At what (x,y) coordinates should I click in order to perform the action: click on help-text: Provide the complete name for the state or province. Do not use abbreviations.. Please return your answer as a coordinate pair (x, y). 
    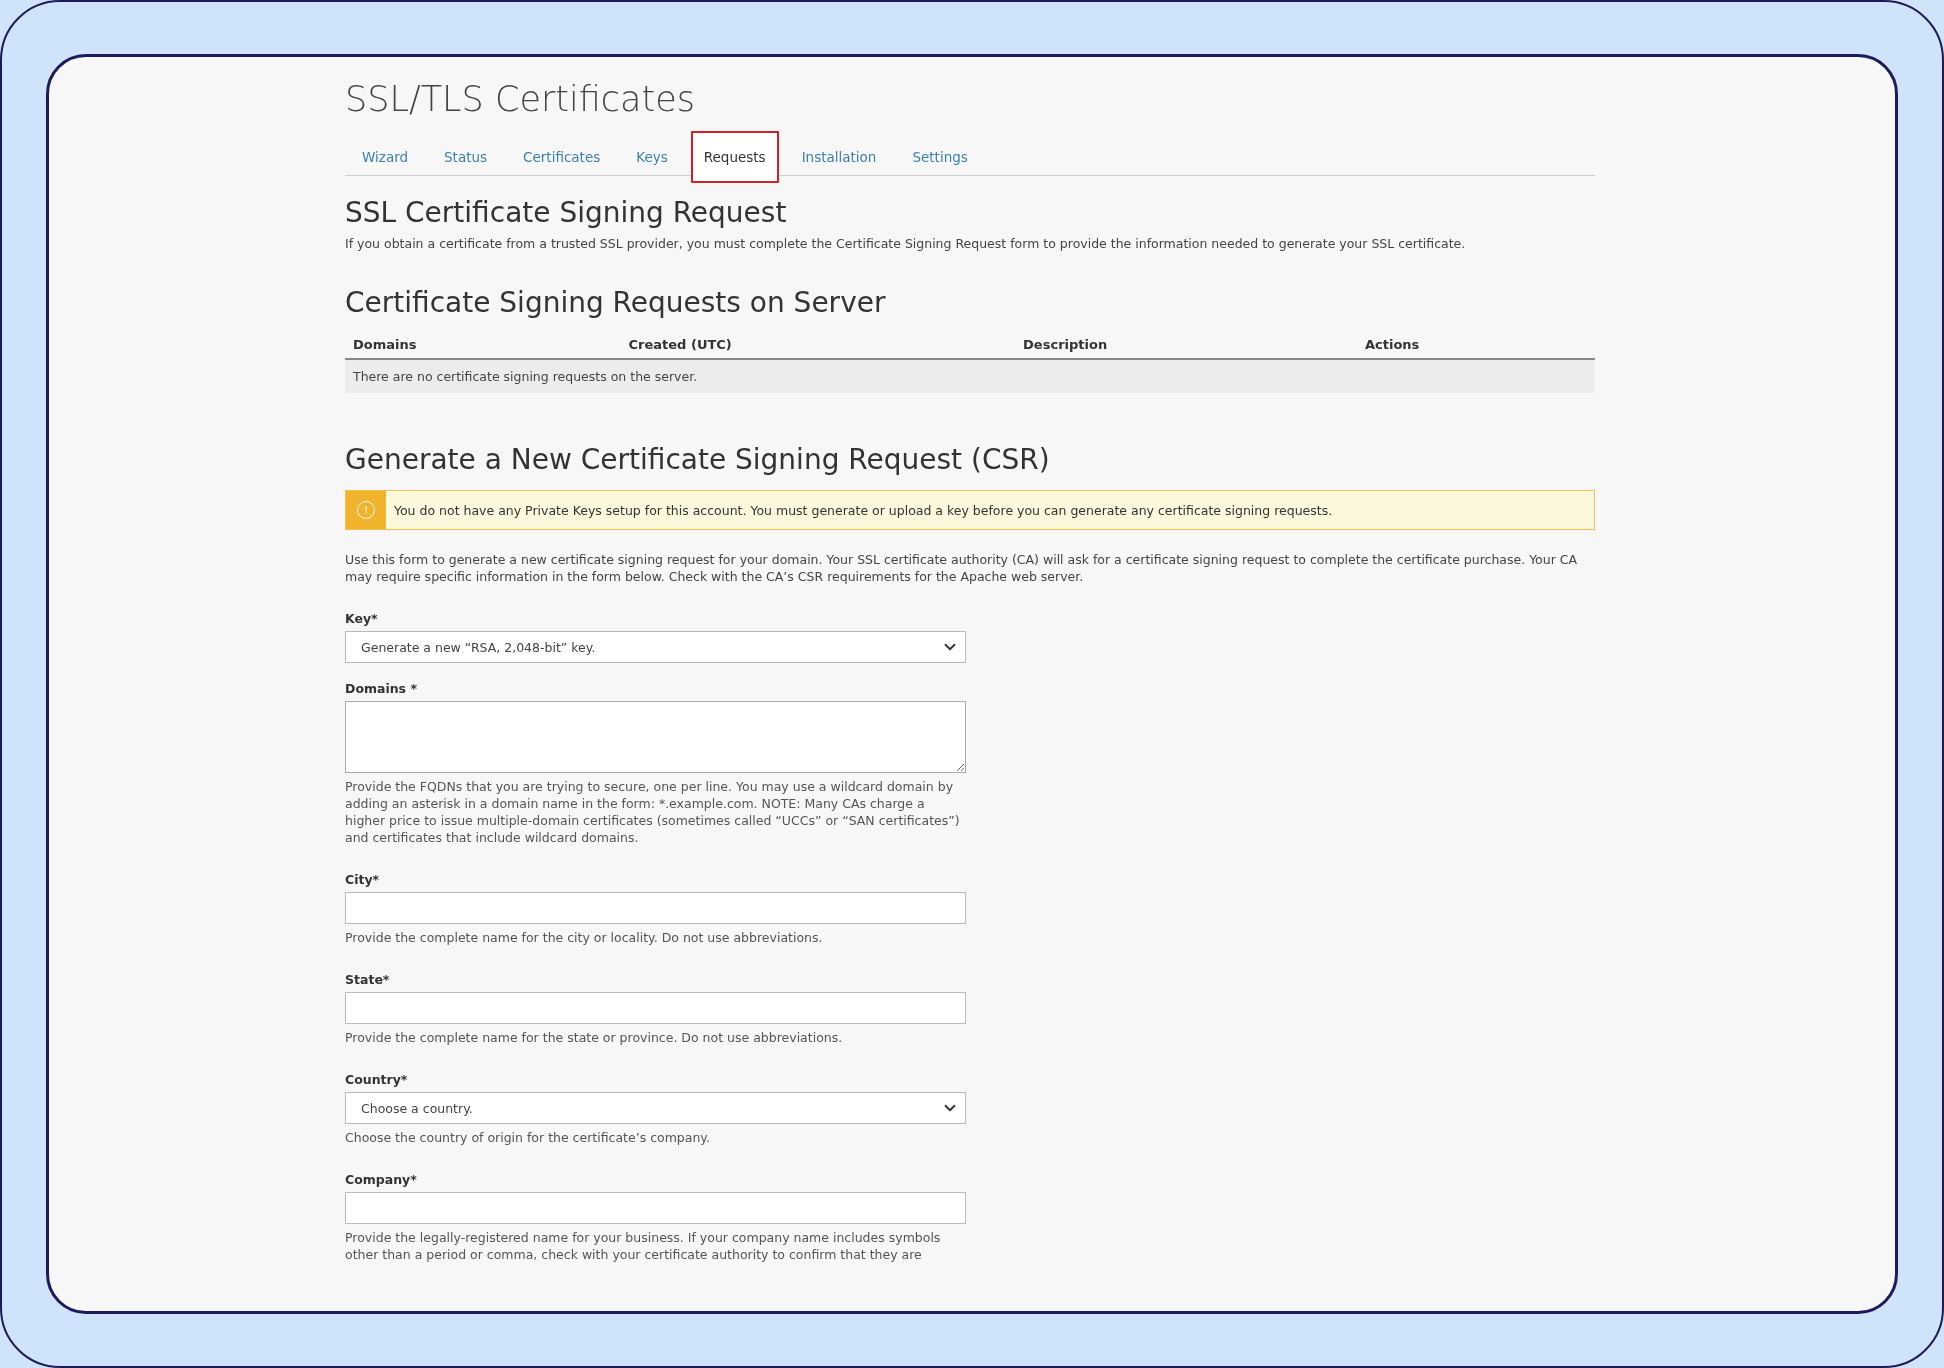
    Looking at the image, I should click on (594, 1037).